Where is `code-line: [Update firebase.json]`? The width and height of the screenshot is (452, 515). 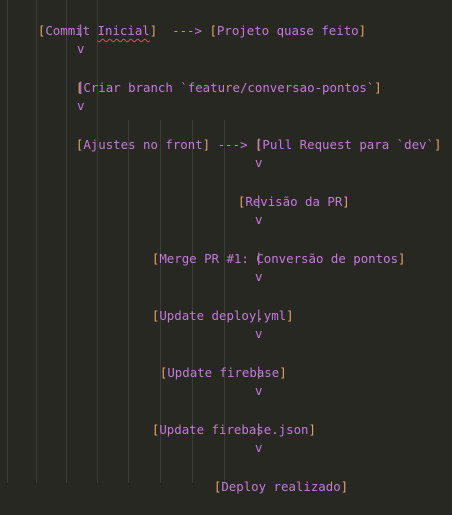 code-line: [Update firebase.json] is located at coordinates (219, 429).